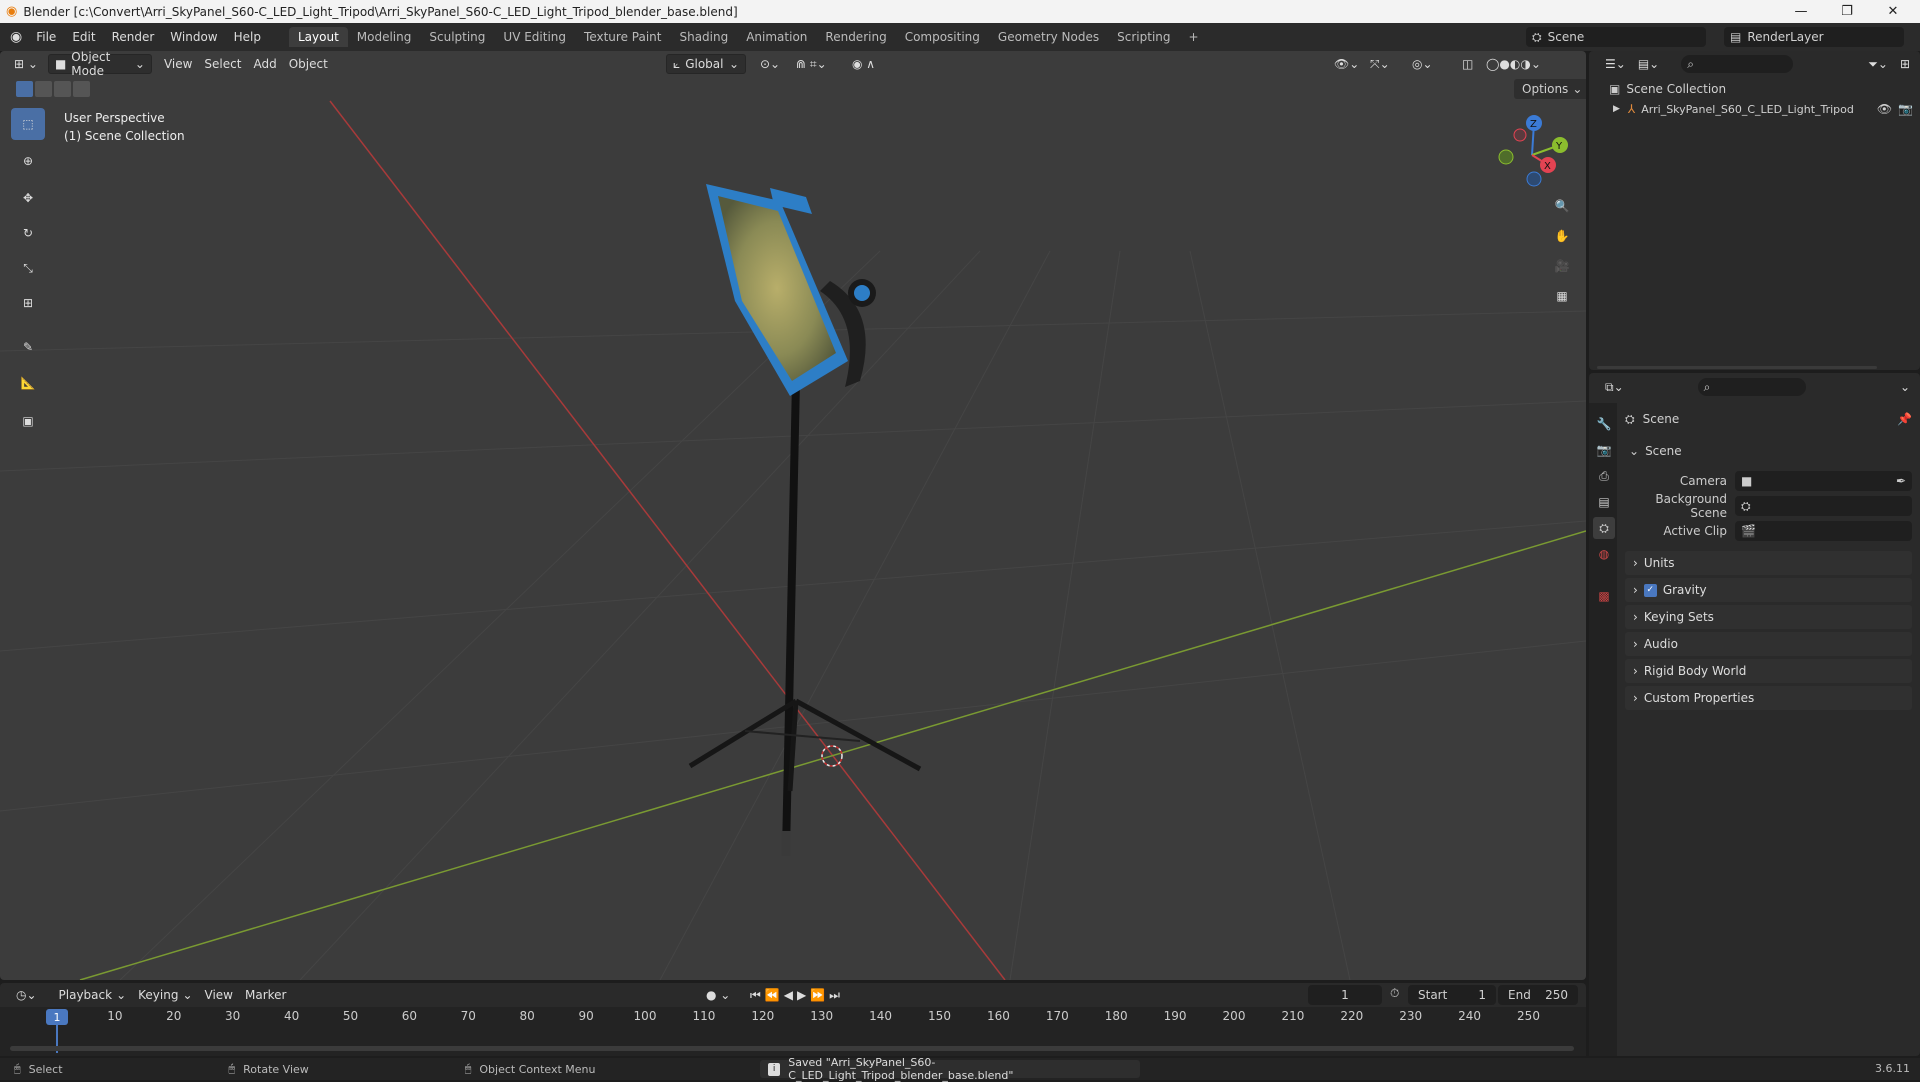 The width and height of the screenshot is (1920, 1082). What do you see at coordinates (28, 421) in the screenshot?
I see `add-cube-tool: ▣` at bounding box center [28, 421].